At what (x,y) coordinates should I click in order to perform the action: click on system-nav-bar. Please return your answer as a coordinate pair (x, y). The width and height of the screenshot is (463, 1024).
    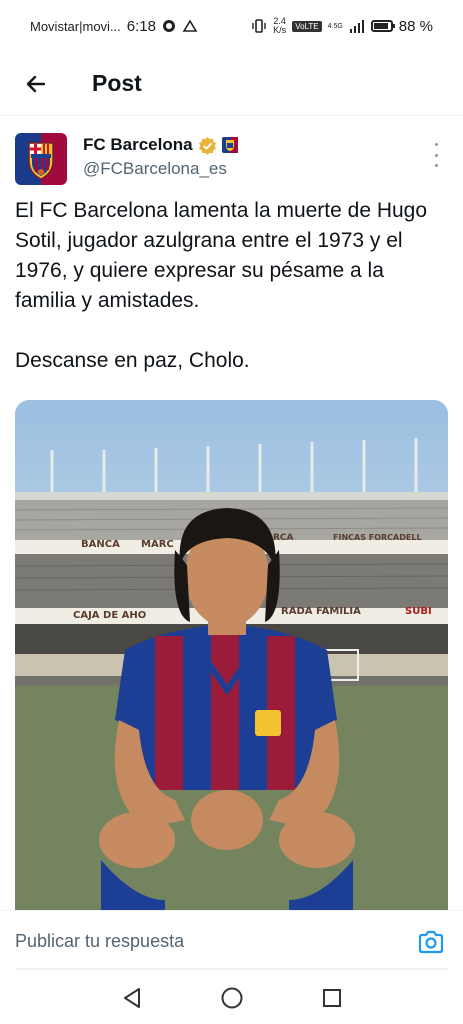
    Looking at the image, I should click on (231, 998).